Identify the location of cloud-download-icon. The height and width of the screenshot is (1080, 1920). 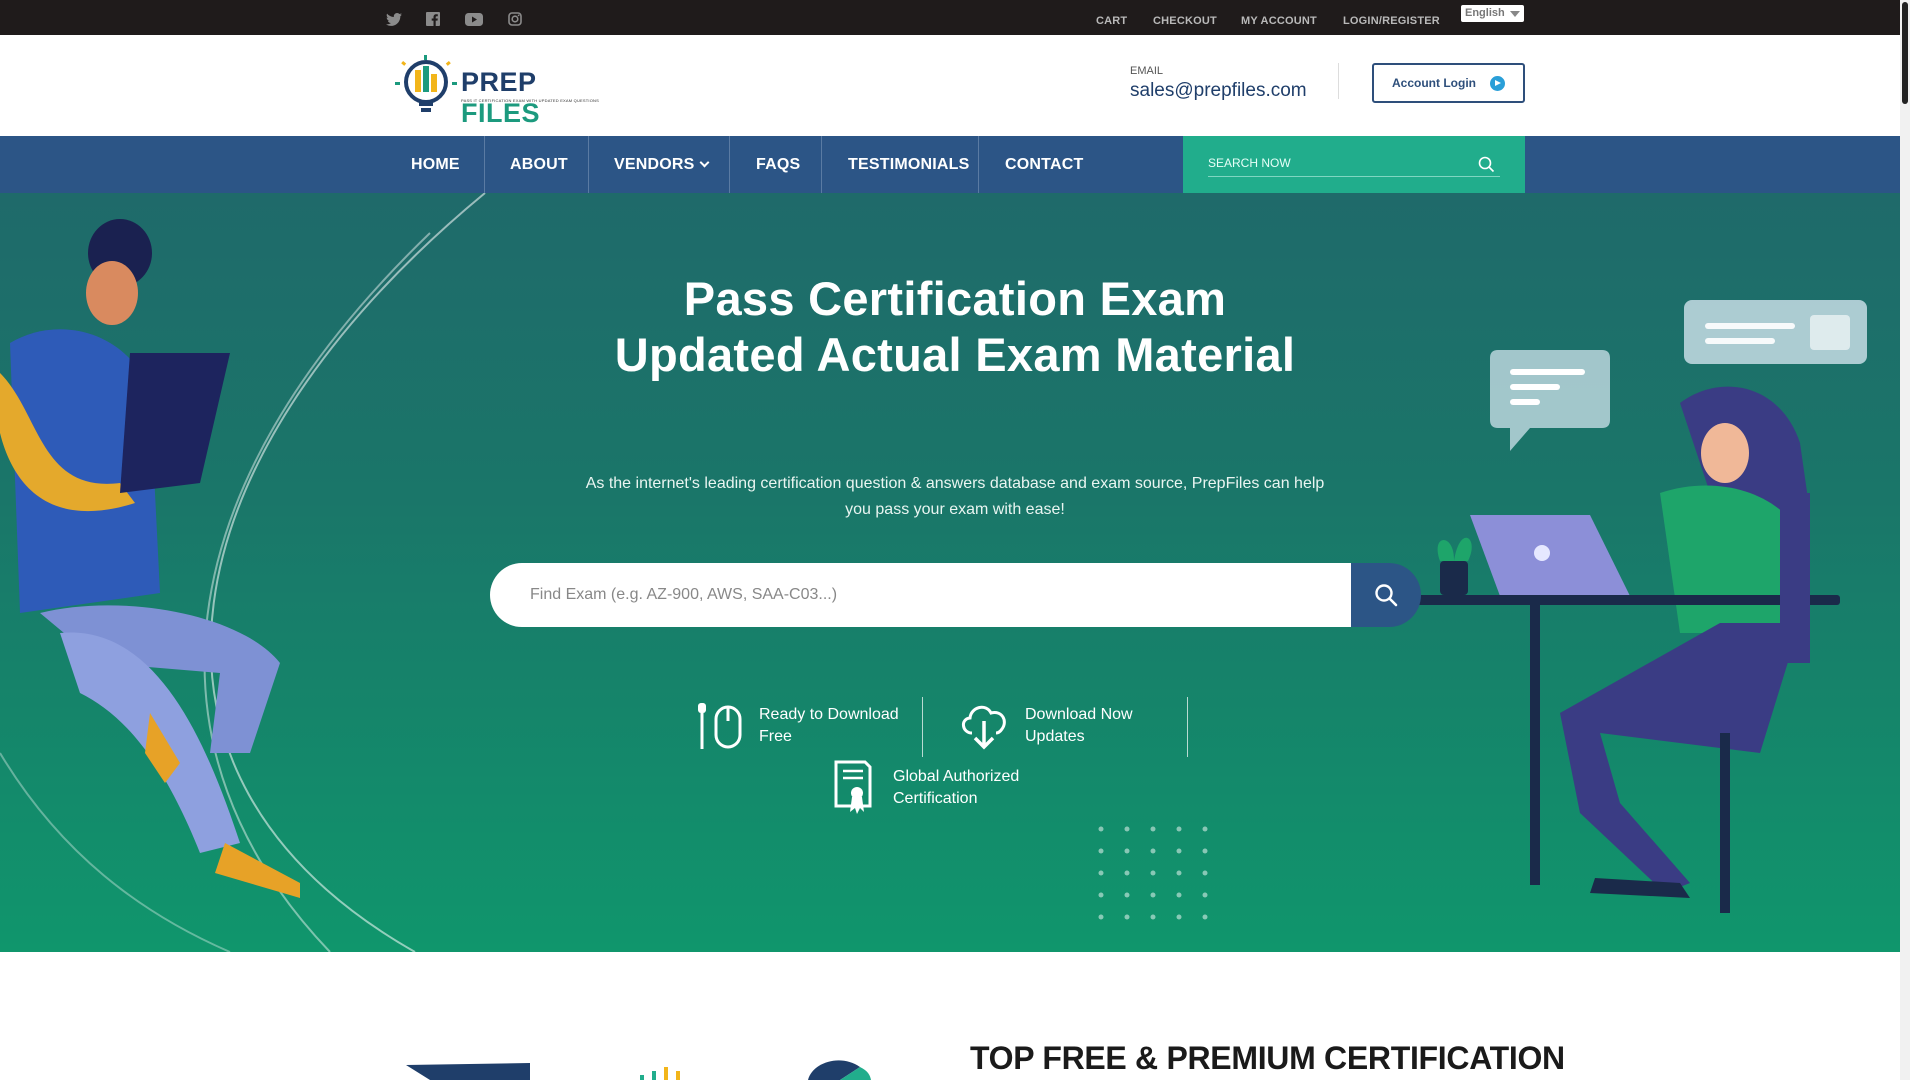
(984, 727).